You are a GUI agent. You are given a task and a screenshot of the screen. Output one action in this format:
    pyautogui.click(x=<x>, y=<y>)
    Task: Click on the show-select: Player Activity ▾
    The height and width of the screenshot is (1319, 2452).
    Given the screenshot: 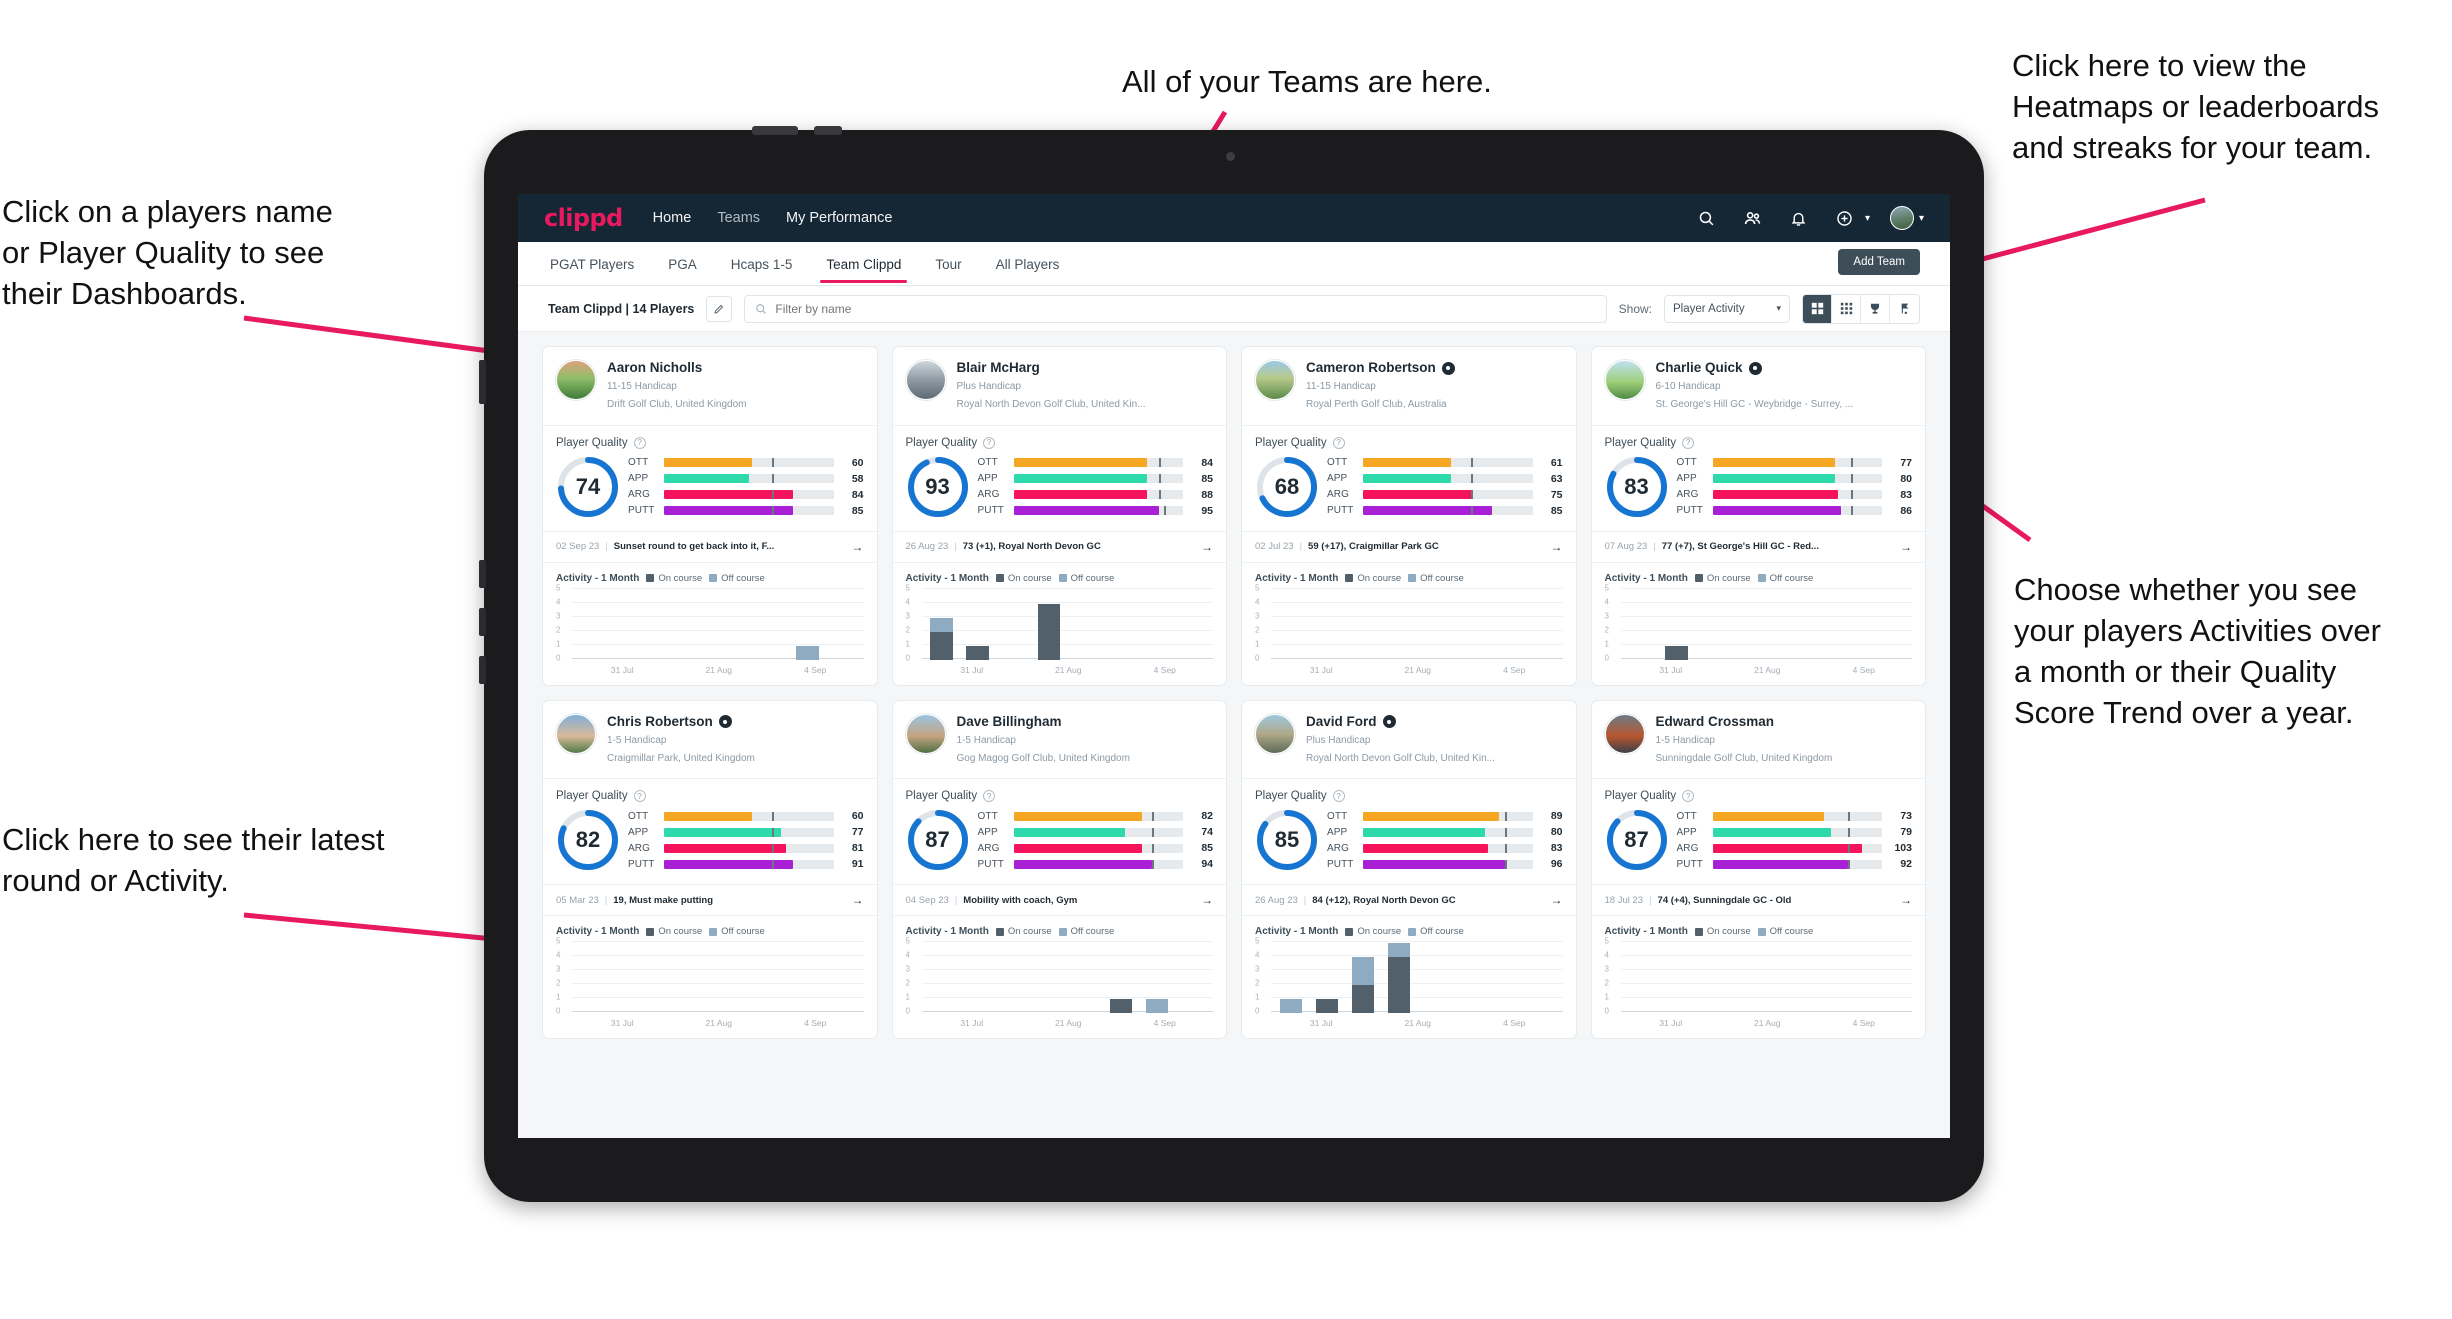 What is the action you would take?
    pyautogui.click(x=1727, y=308)
    